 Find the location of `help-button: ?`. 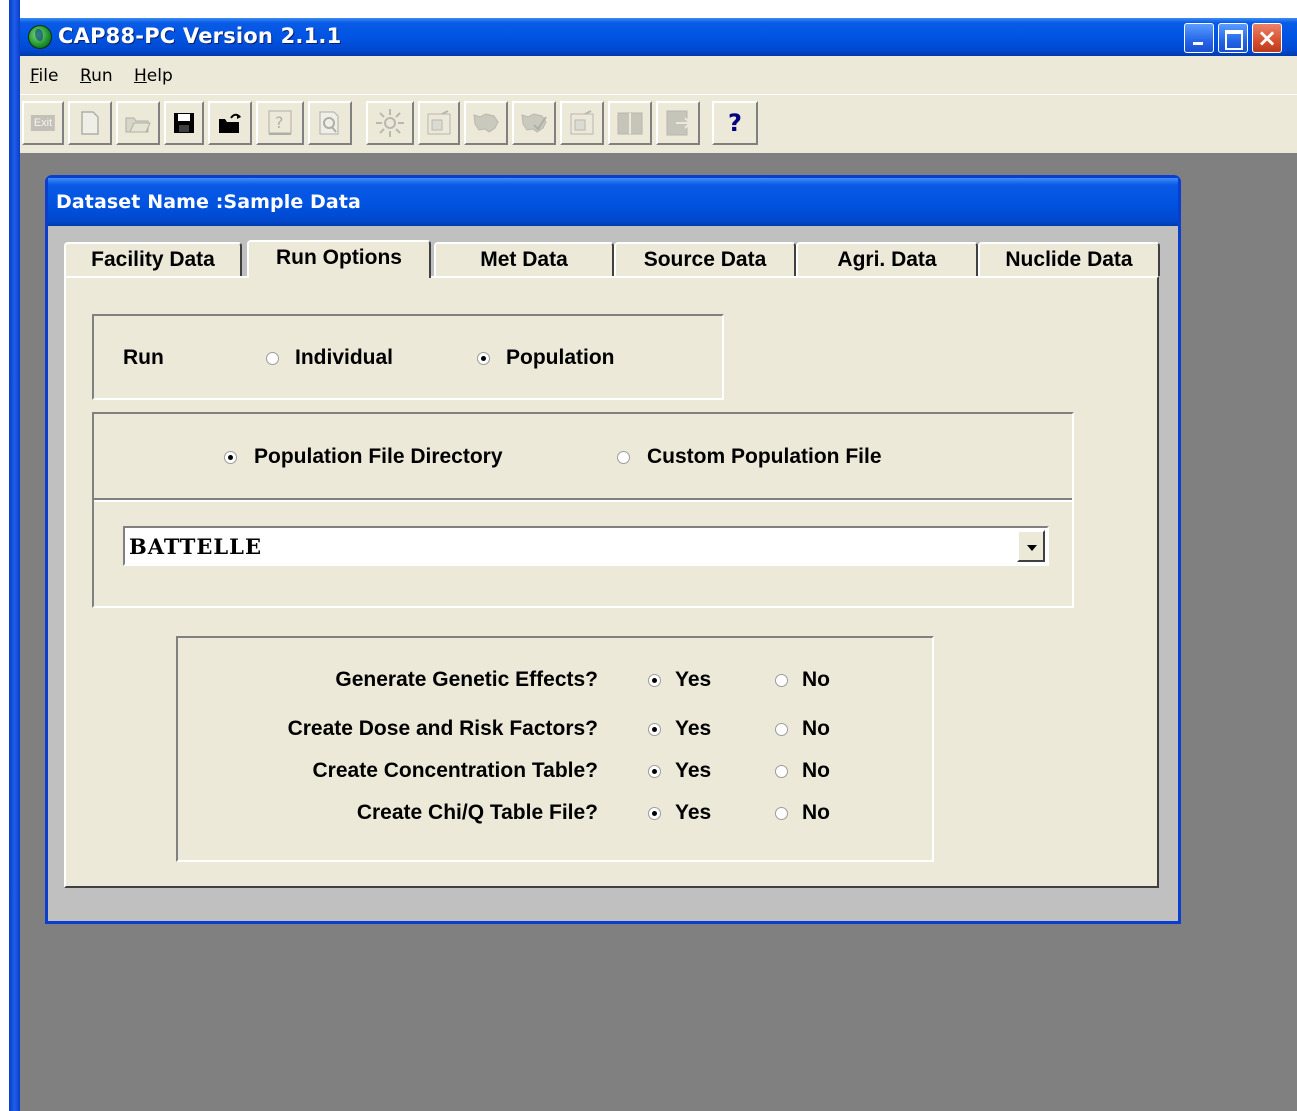

help-button: ? is located at coordinates (735, 123).